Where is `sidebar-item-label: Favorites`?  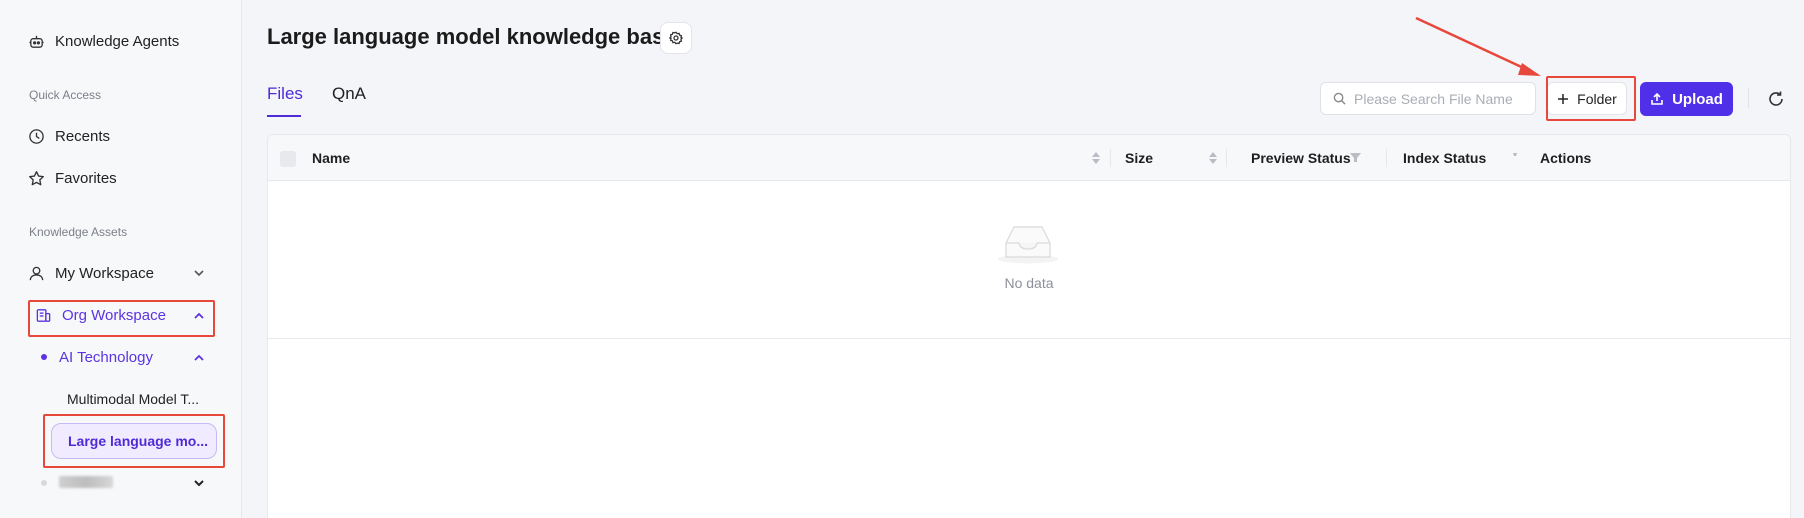
sidebar-item-label: Favorites is located at coordinates (86, 178).